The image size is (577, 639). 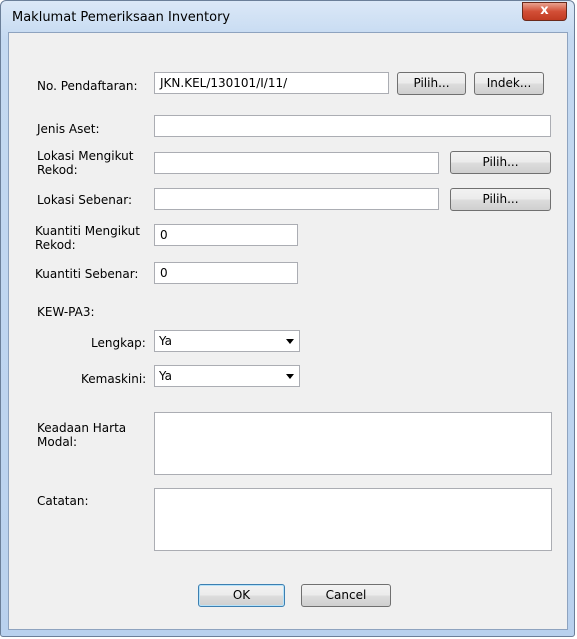 I want to click on title-bar: Maklumat Pemeriksaan Inventory x, so click(x=287, y=17).